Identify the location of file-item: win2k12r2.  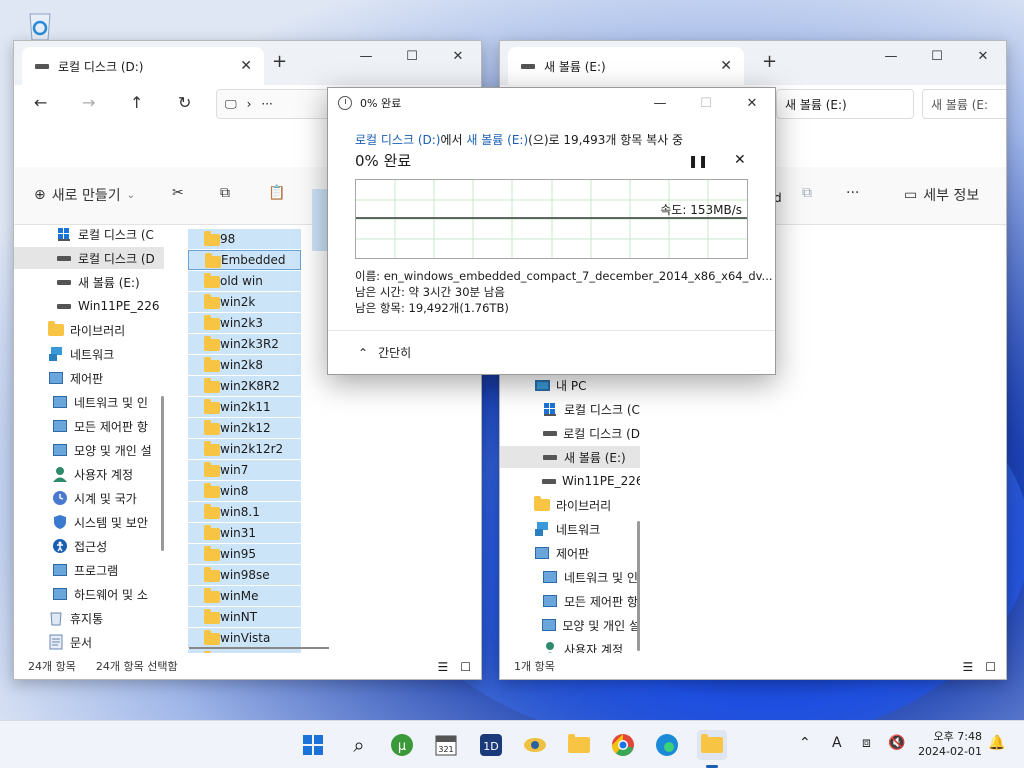
(244, 449).